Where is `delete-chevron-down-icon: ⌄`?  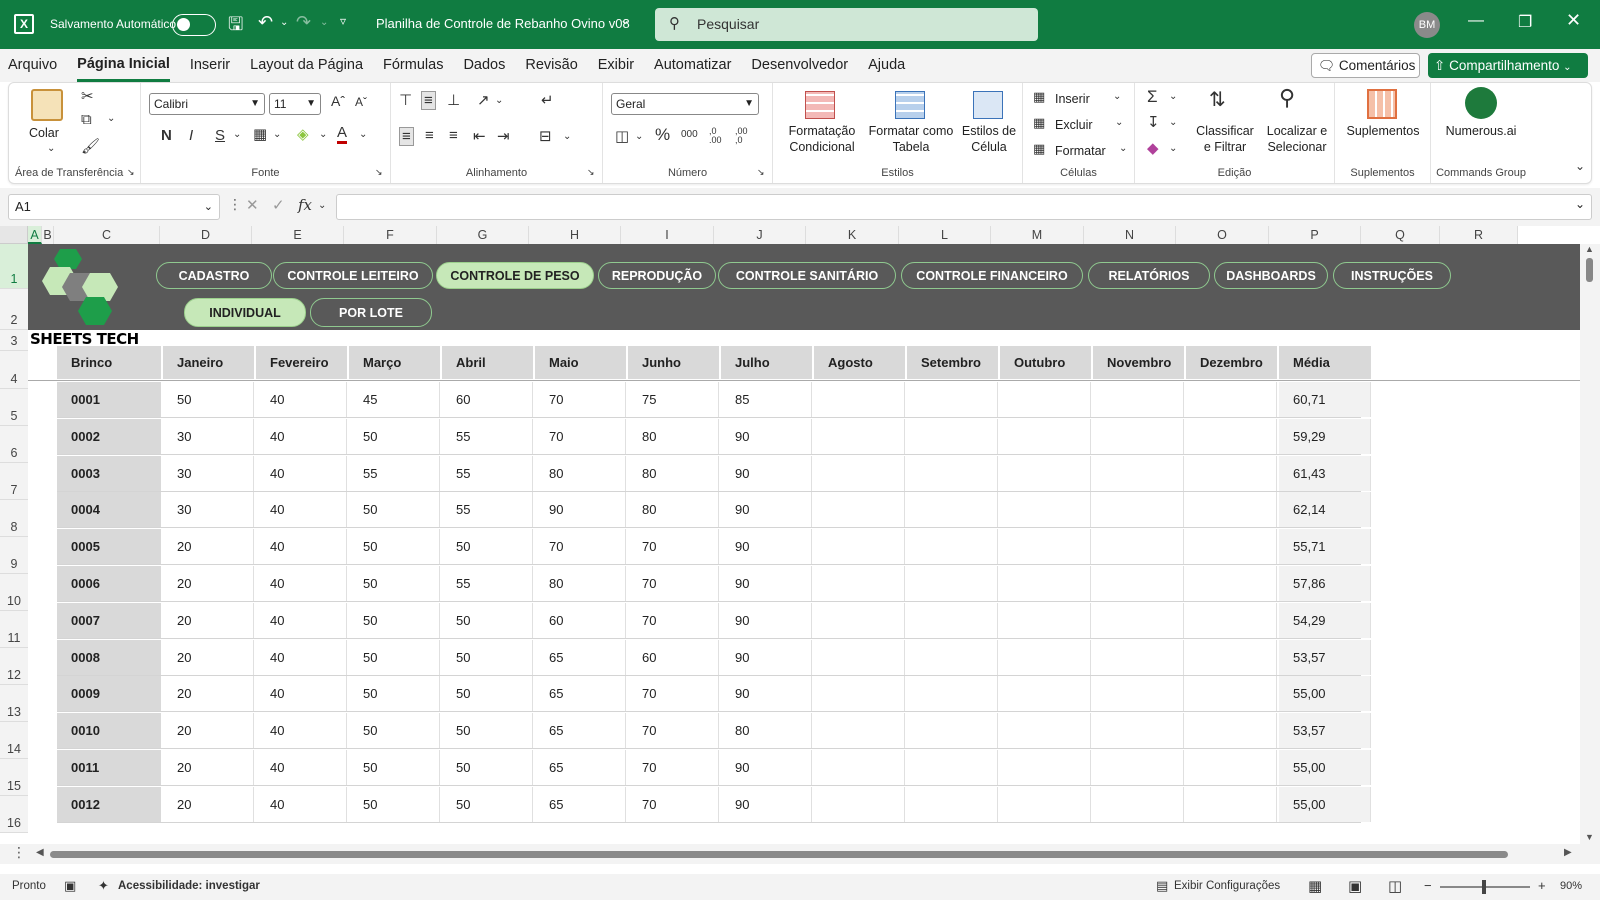 delete-chevron-down-icon: ⌄ is located at coordinates (1119, 122).